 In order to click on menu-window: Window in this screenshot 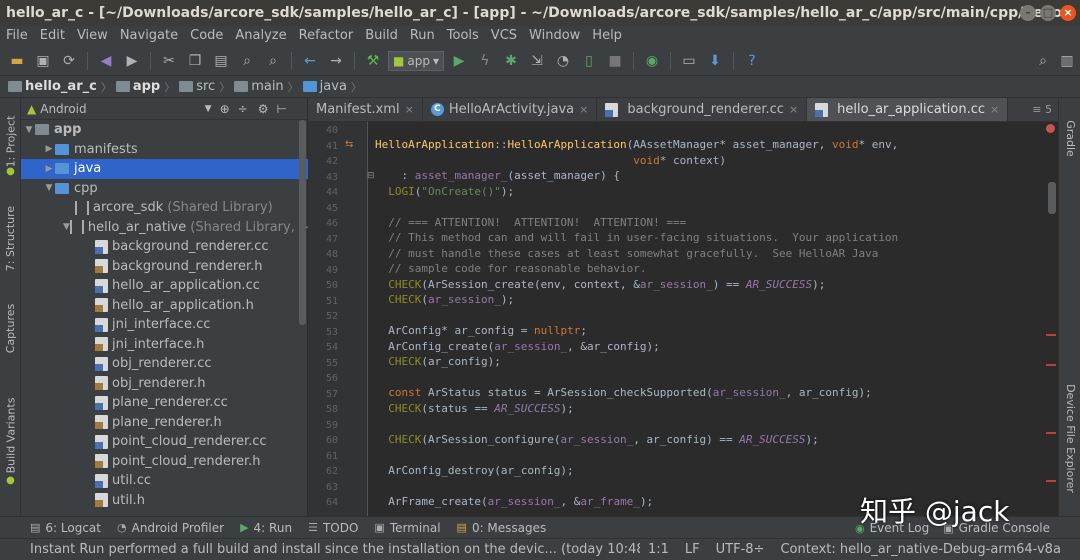, I will do `click(554, 36)`.